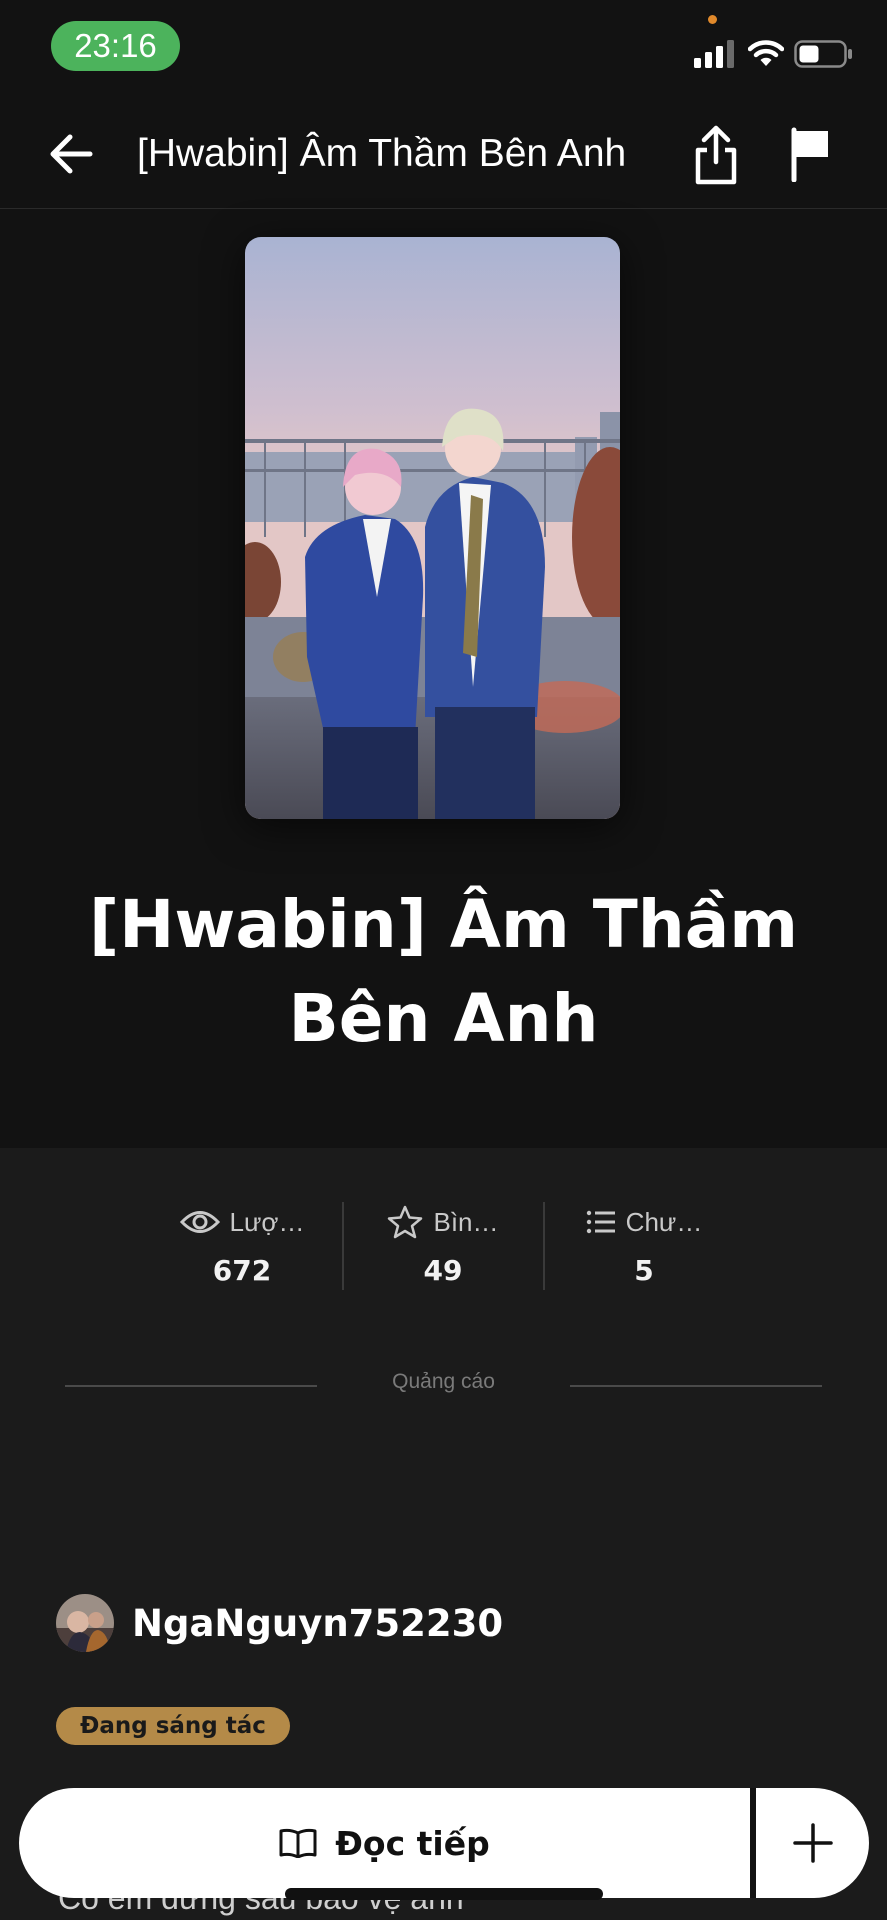 The width and height of the screenshot is (887, 1920). I want to click on stat-chapters: Chư… 5, so click(644, 1242).